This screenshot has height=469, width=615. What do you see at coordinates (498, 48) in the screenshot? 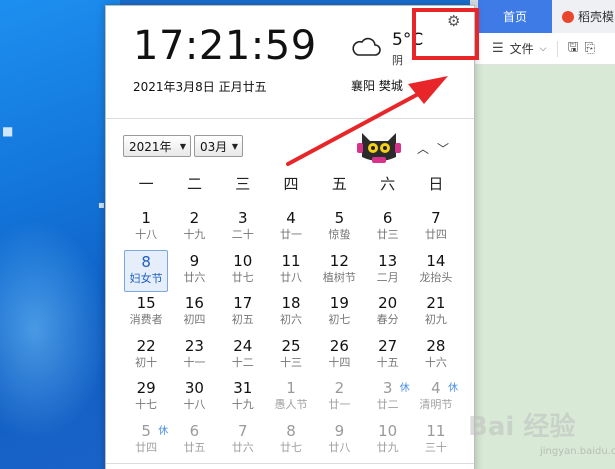
I see `menu-icon: ☰` at bounding box center [498, 48].